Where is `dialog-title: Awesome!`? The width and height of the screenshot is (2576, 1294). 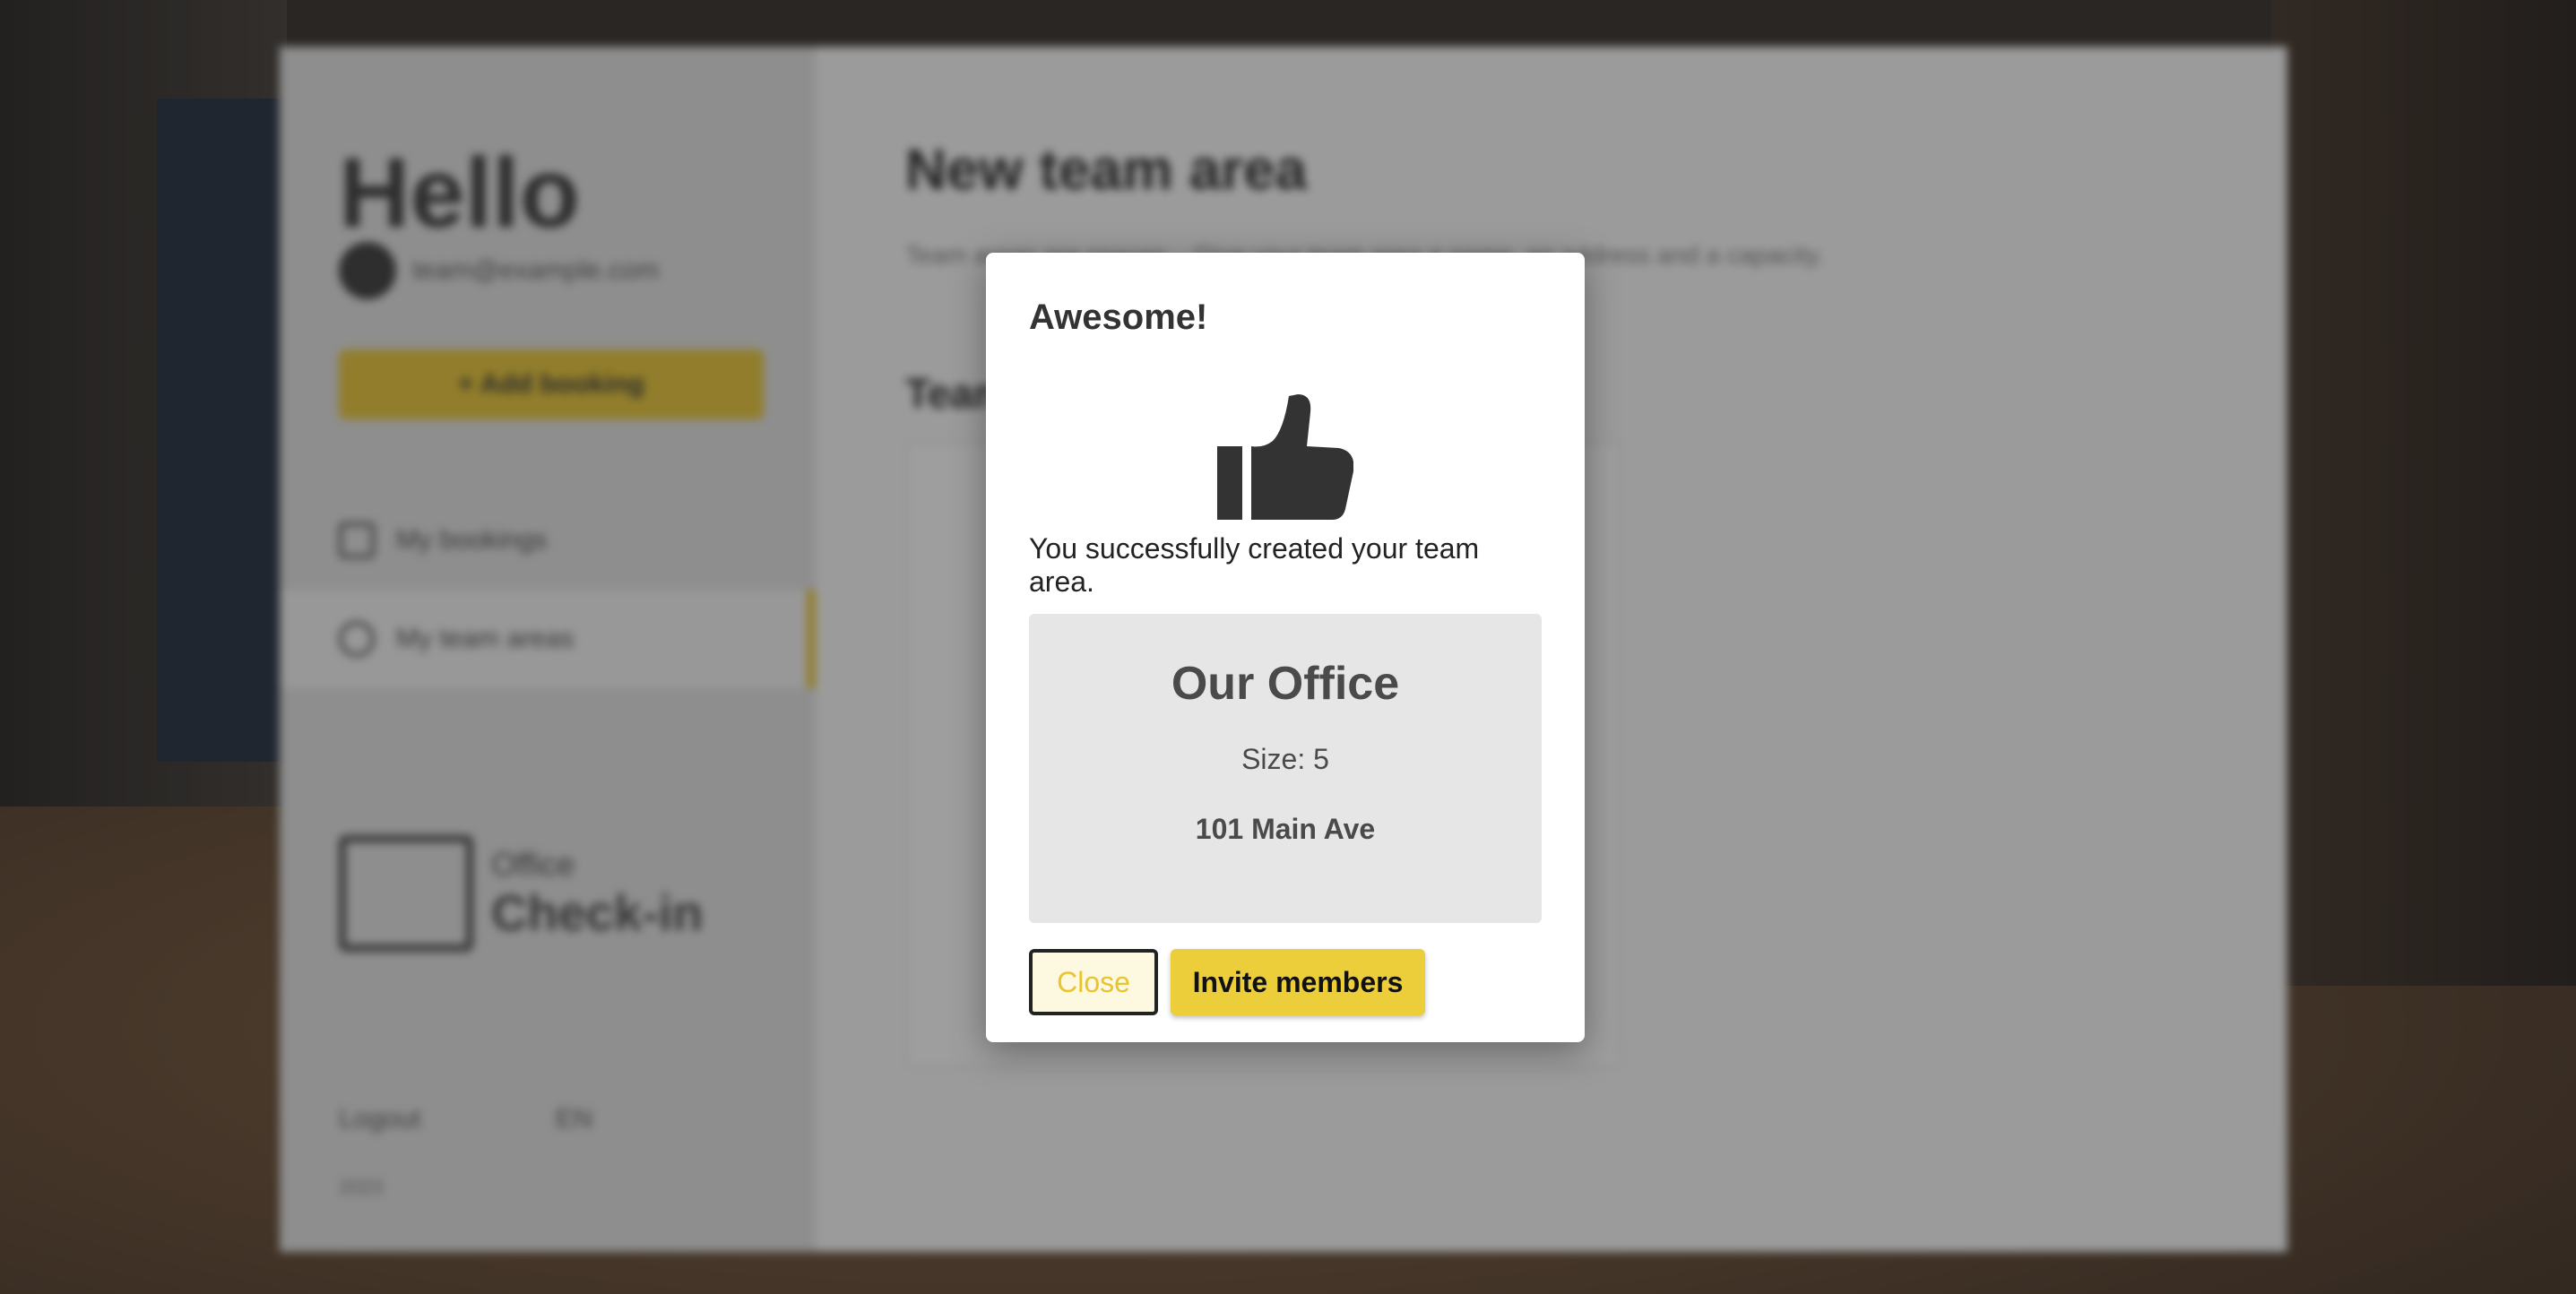 dialog-title: Awesome! is located at coordinates (1118, 317).